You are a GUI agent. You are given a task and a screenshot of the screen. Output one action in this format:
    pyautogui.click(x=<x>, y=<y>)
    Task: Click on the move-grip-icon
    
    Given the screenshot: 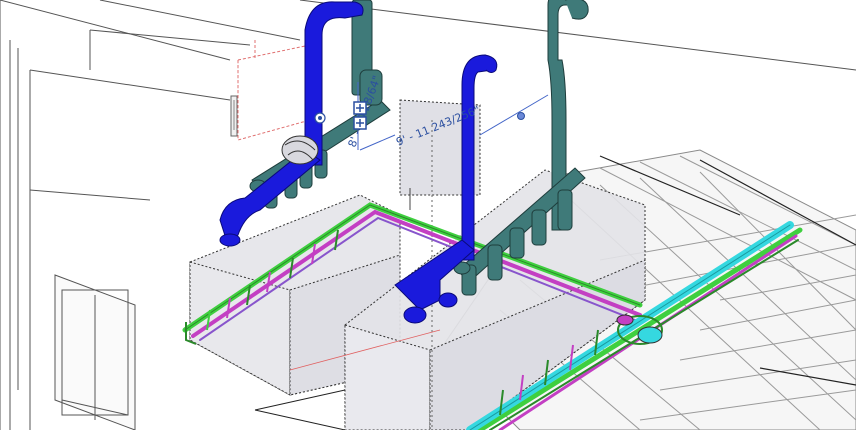 What is the action you would take?
    pyautogui.click(x=320, y=118)
    